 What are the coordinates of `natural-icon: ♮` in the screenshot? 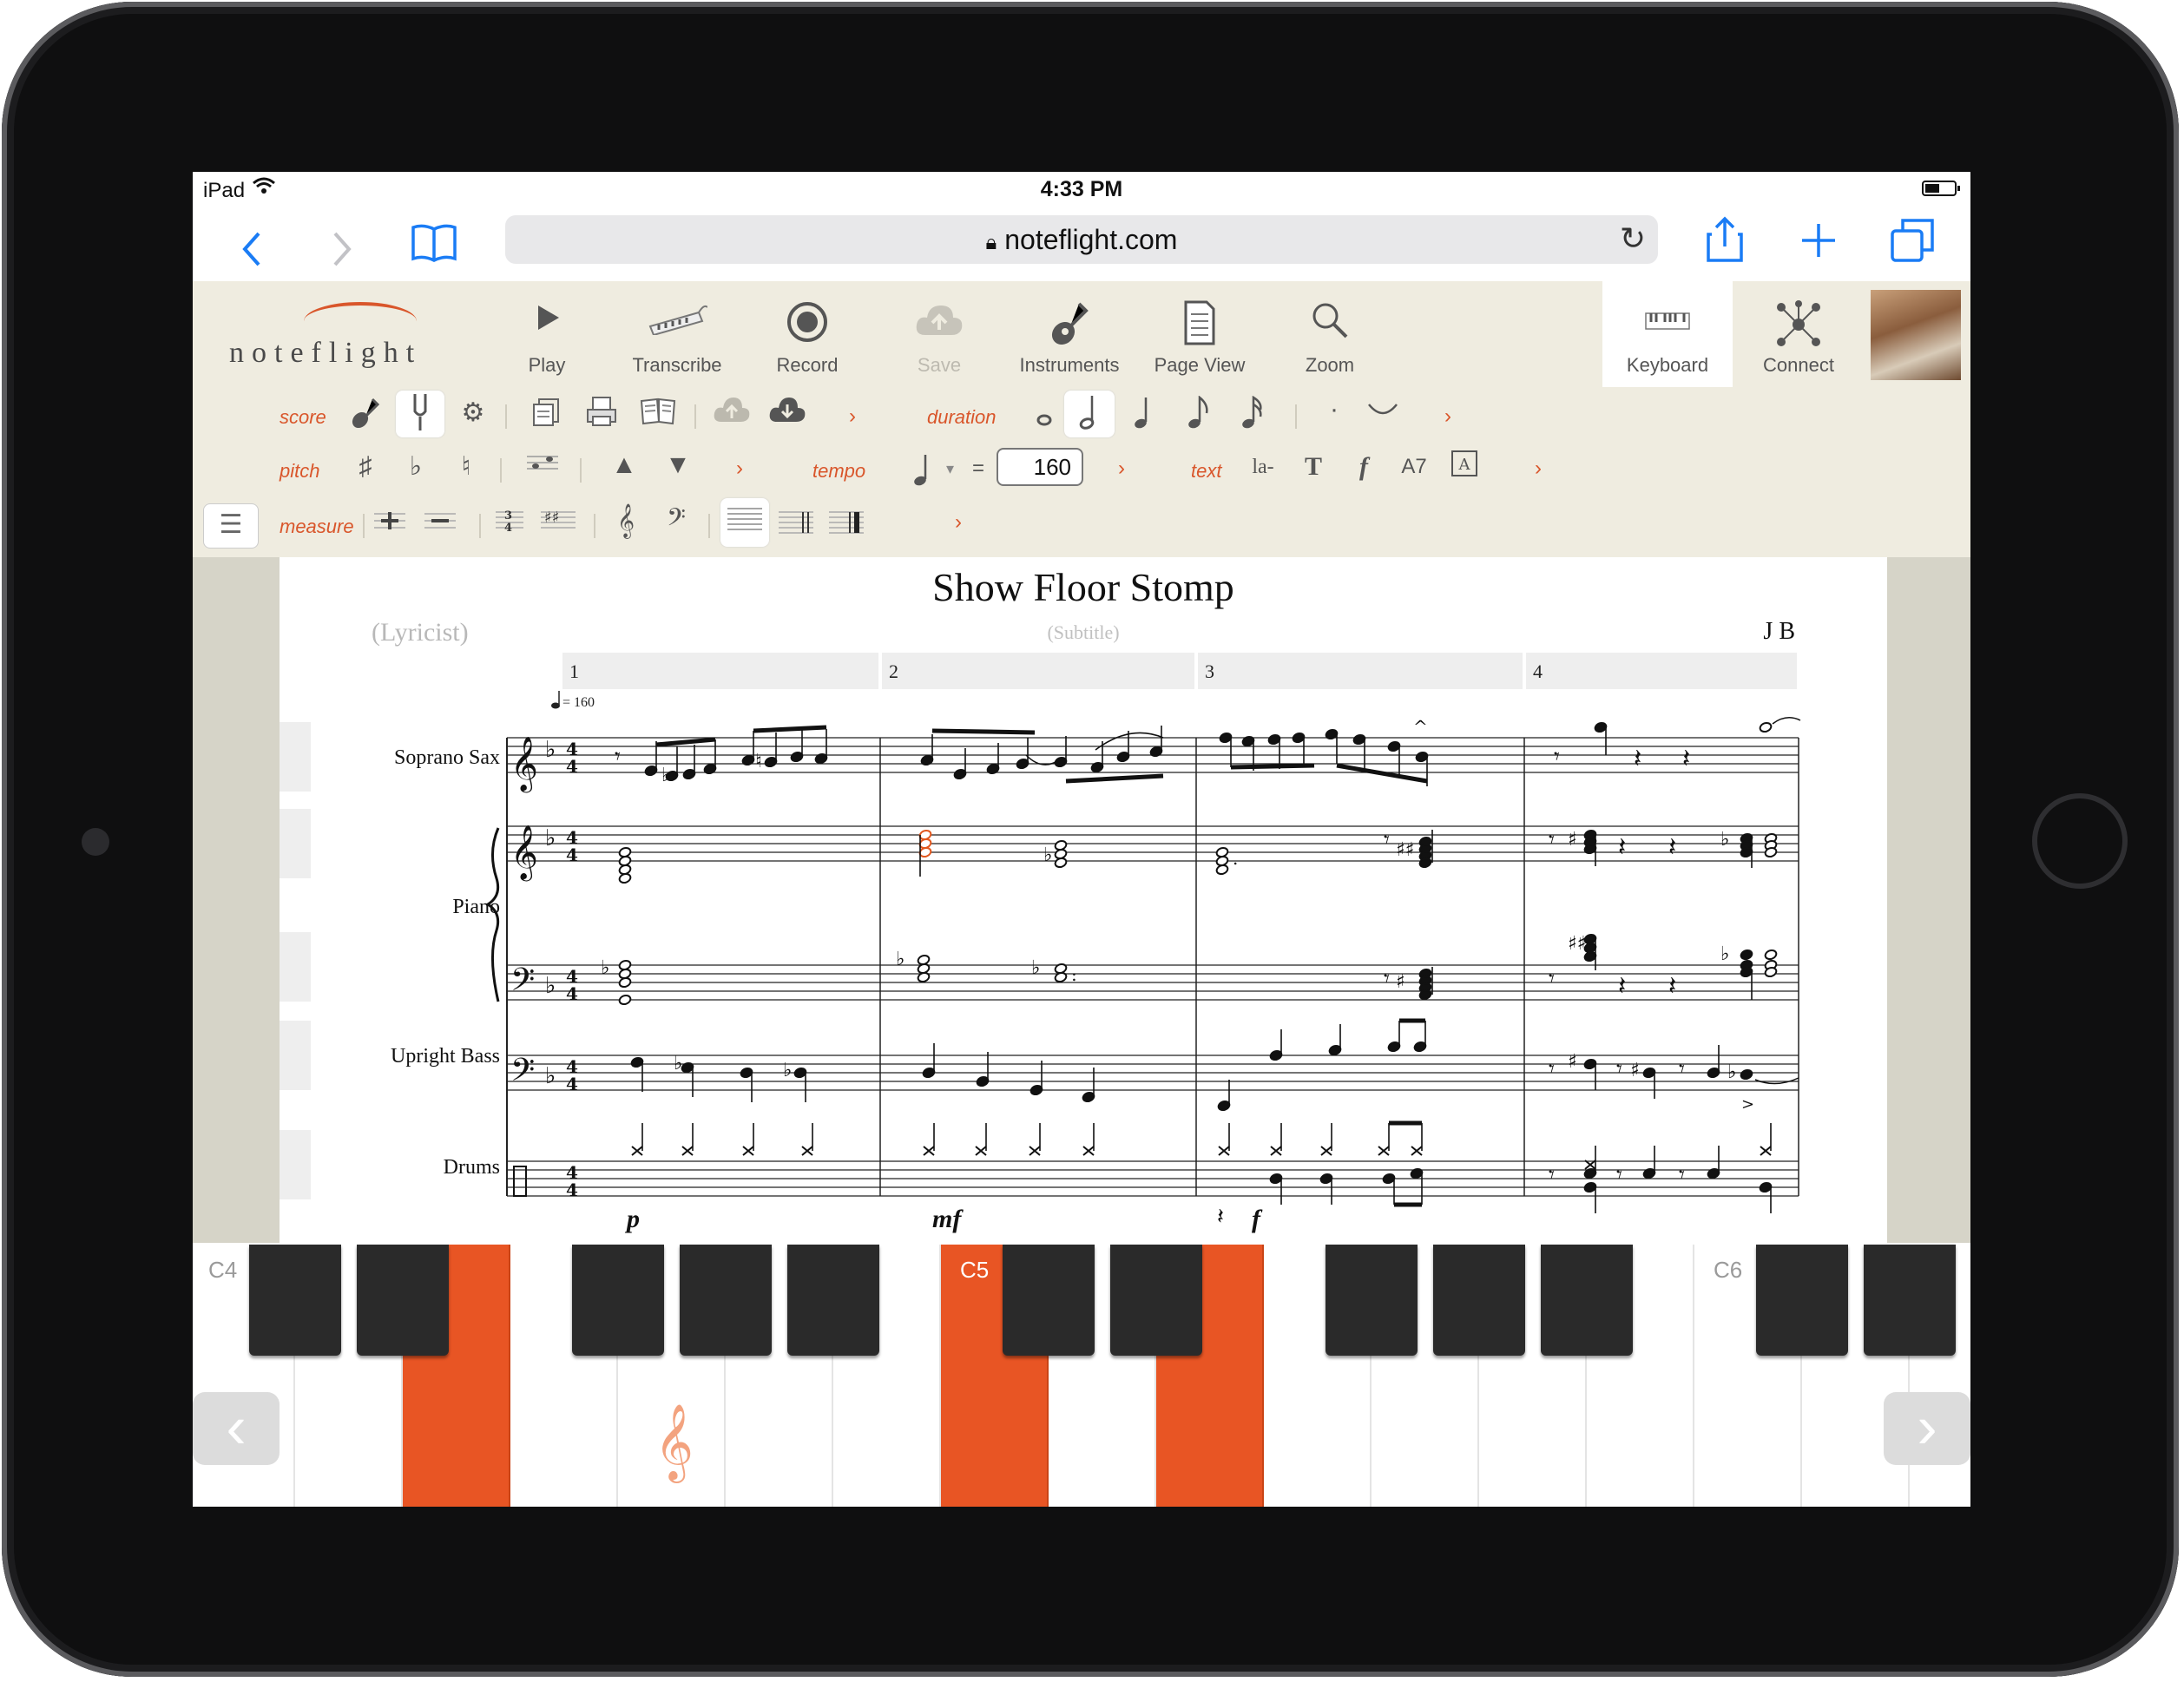 It's located at (466, 467).